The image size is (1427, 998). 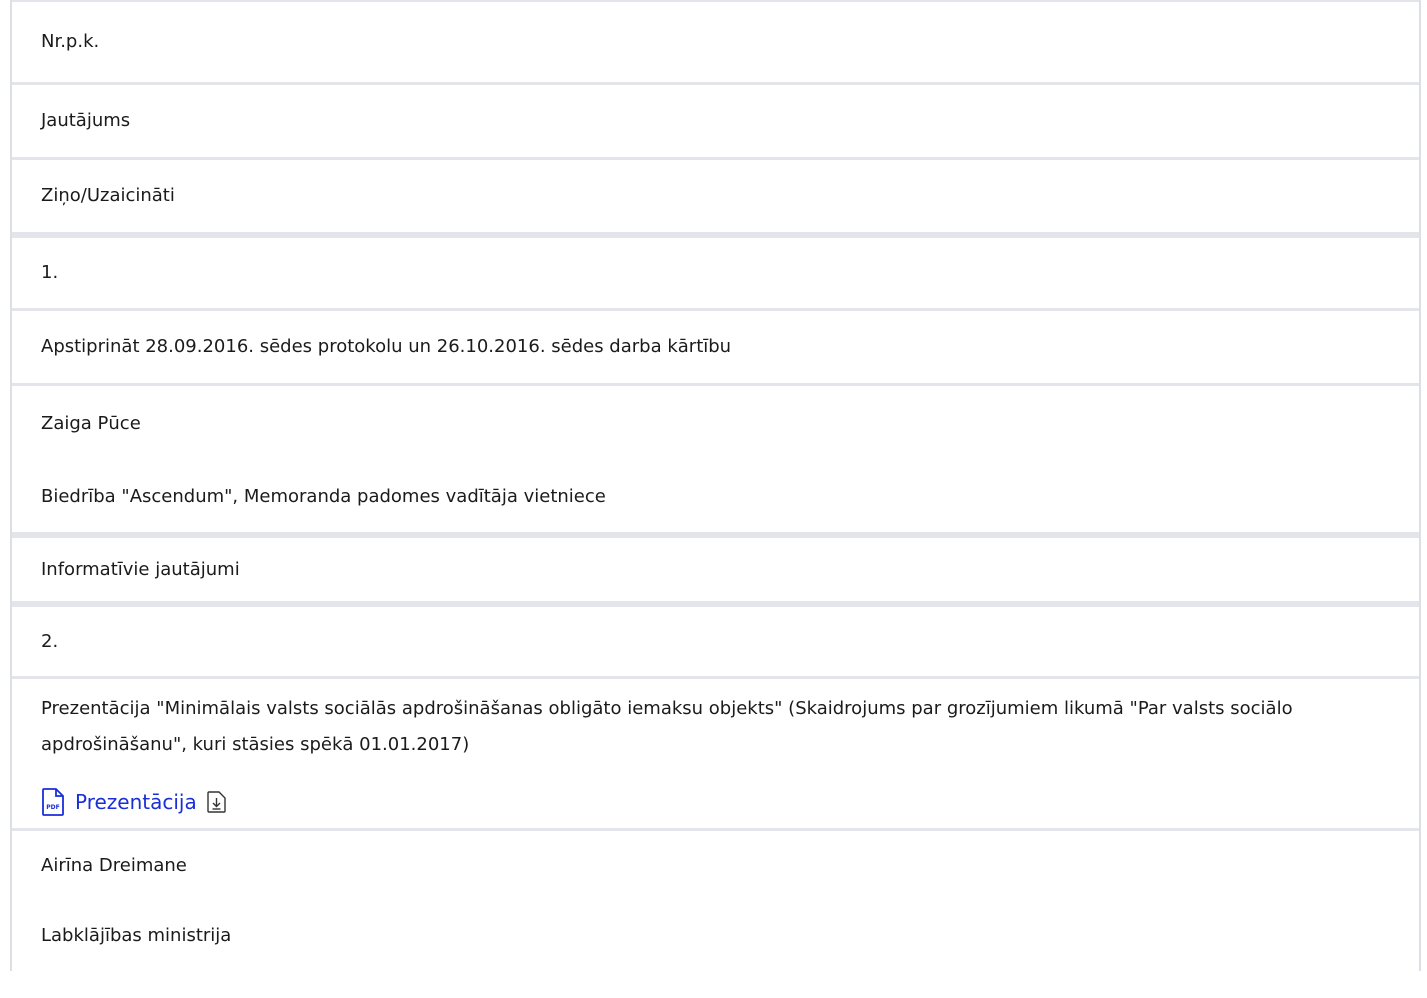 I want to click on speaker-org: Labklājības ministrija, so click(x=136, y=935).